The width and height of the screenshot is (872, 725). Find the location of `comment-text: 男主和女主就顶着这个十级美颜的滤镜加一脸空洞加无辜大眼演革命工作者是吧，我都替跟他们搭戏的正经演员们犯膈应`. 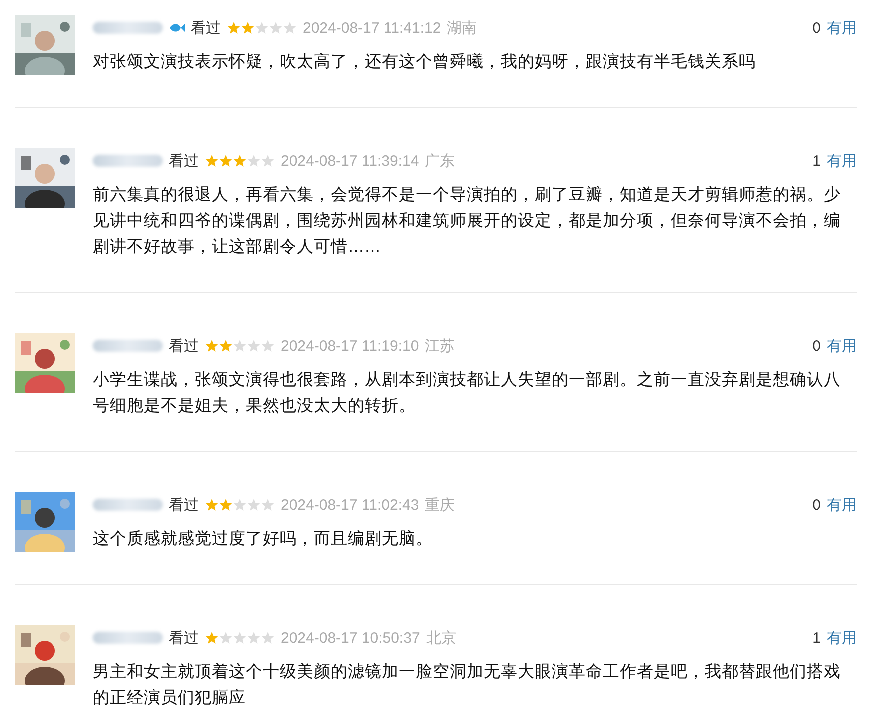

comment-text: 男主和女主就顶着这个十级美颜的滤镜加一脸空洞加无辜大眼演革命工作者是吧，我都替跟他们搭戏的正经演员们犯膈应 is located at coordinates (467, 685).